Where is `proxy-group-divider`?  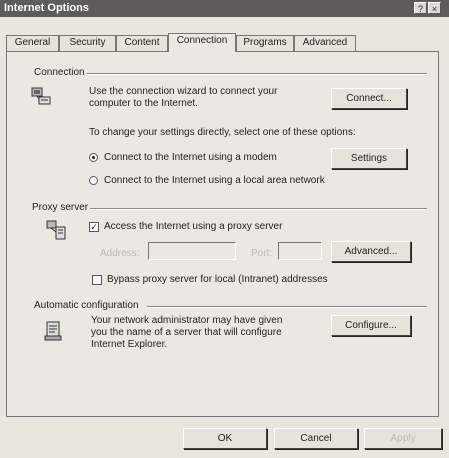
proxy-group-divider is located at coordinates (256, 209).